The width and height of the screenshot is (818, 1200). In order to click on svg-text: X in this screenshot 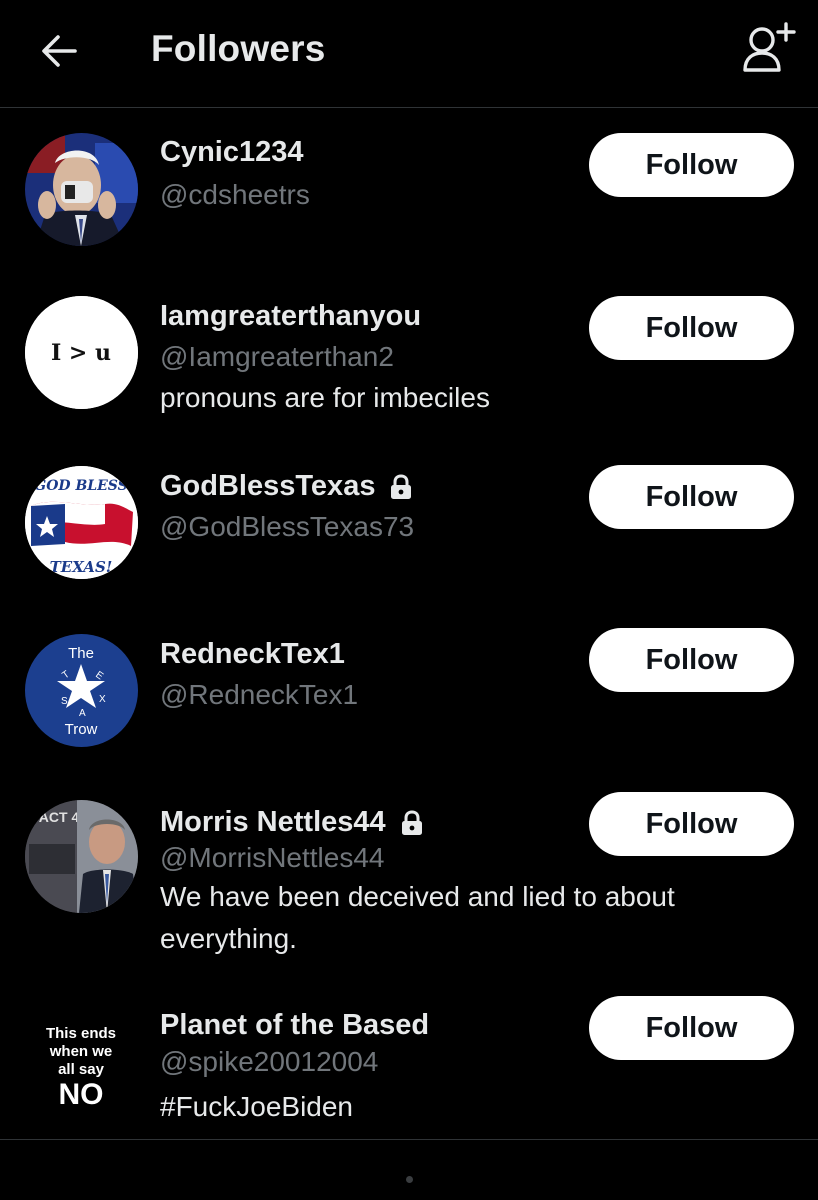, I will do `click(102, 699)`.